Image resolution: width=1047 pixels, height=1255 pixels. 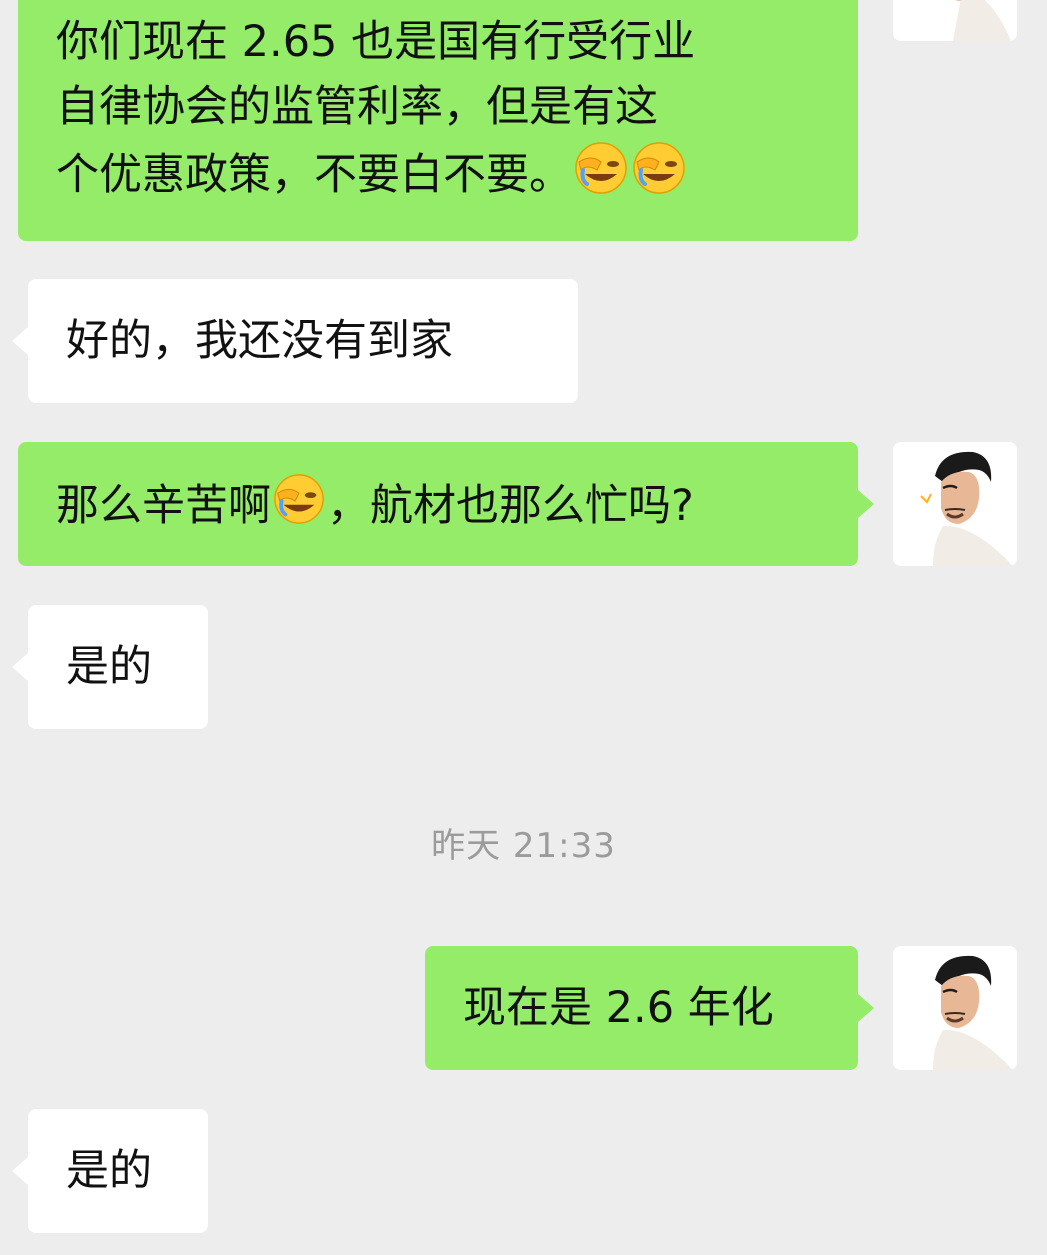 I want to click on incoming-message-bubble: 好的，我还没有到家, so click(x=303, y=341).